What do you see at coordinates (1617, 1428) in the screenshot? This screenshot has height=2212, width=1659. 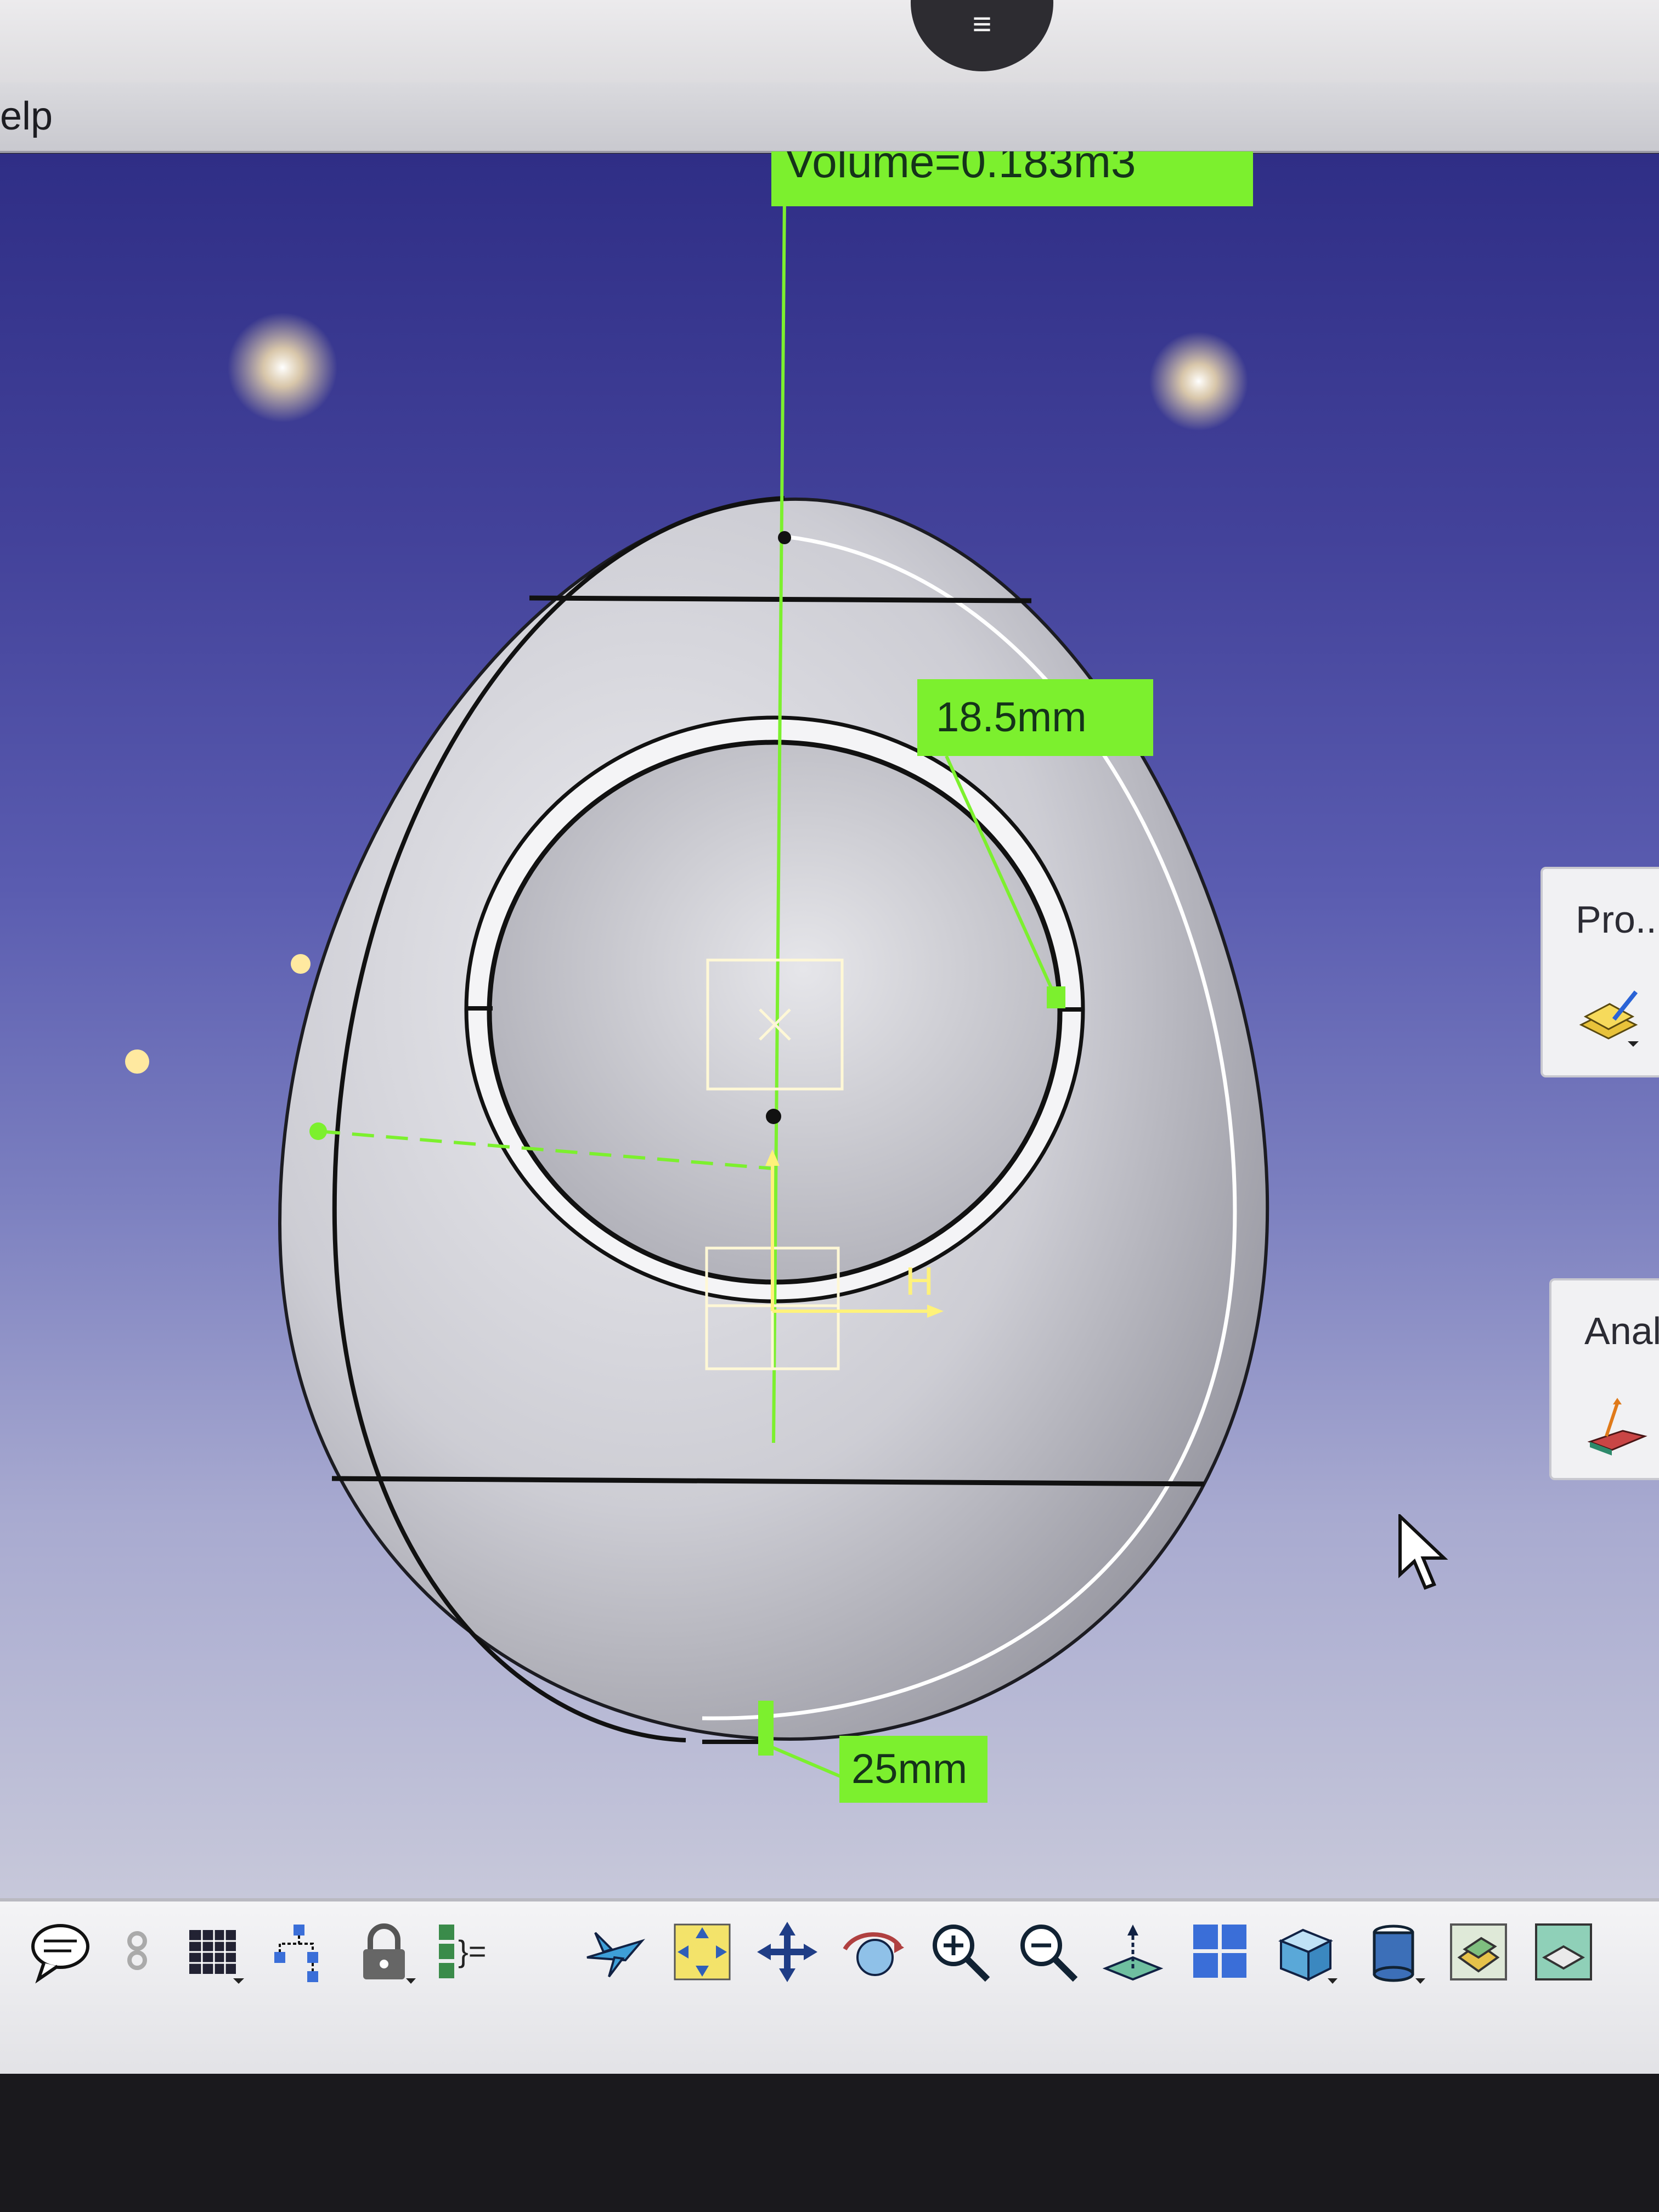 I see `analysis-icon` at bounding box center [1617, 1428].